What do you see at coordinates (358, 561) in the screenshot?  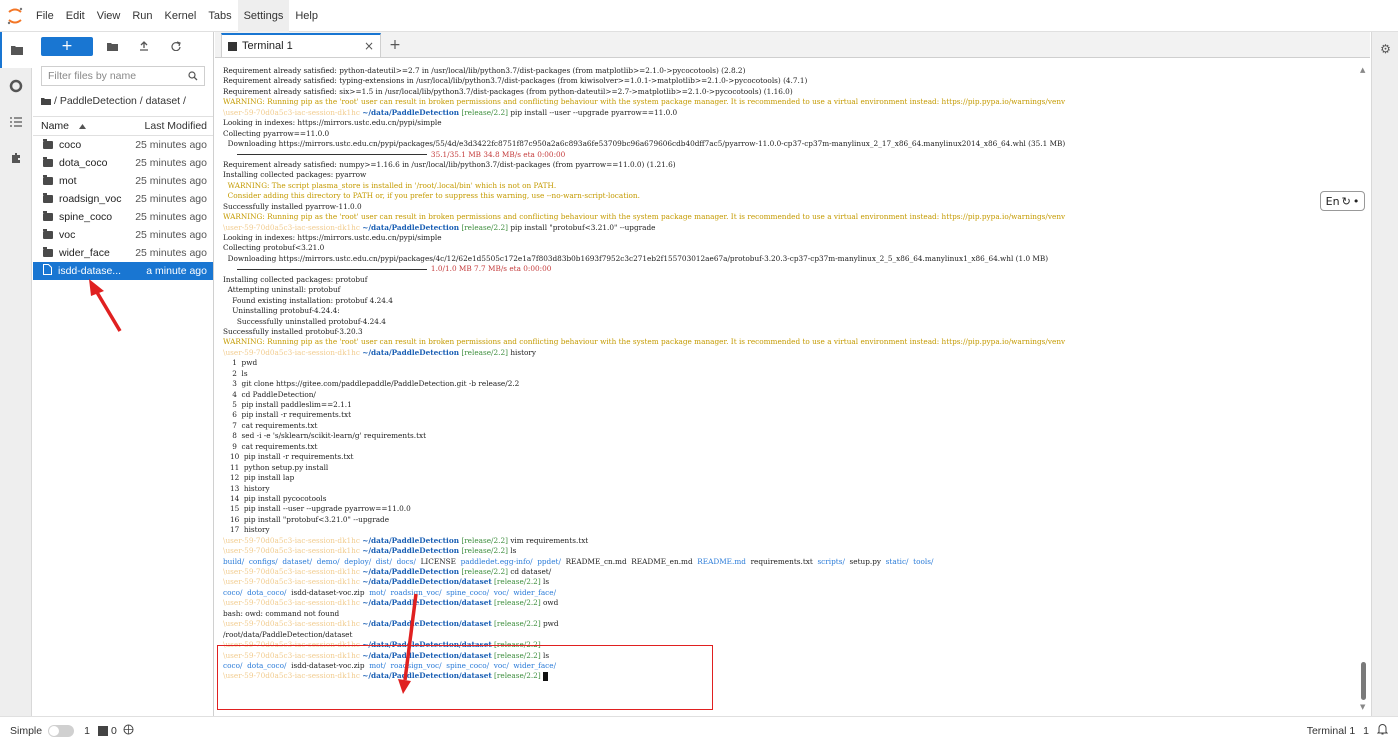 I see `terminal-text: deploy/` at bounding box center [358, 561].